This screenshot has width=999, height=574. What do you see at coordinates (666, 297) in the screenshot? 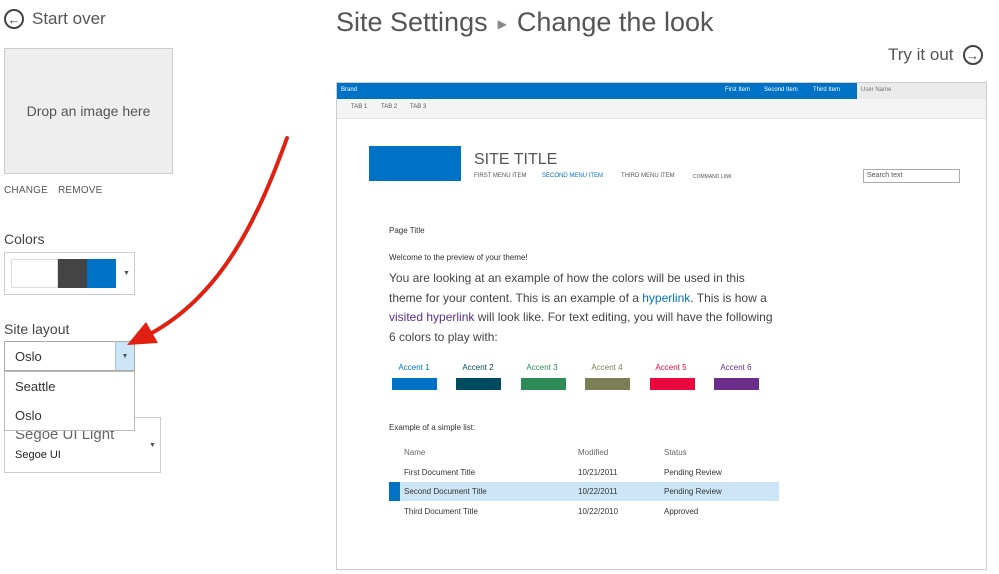
I see `sample-hyperlink: hyperlink` at bounding box center [666, 297].